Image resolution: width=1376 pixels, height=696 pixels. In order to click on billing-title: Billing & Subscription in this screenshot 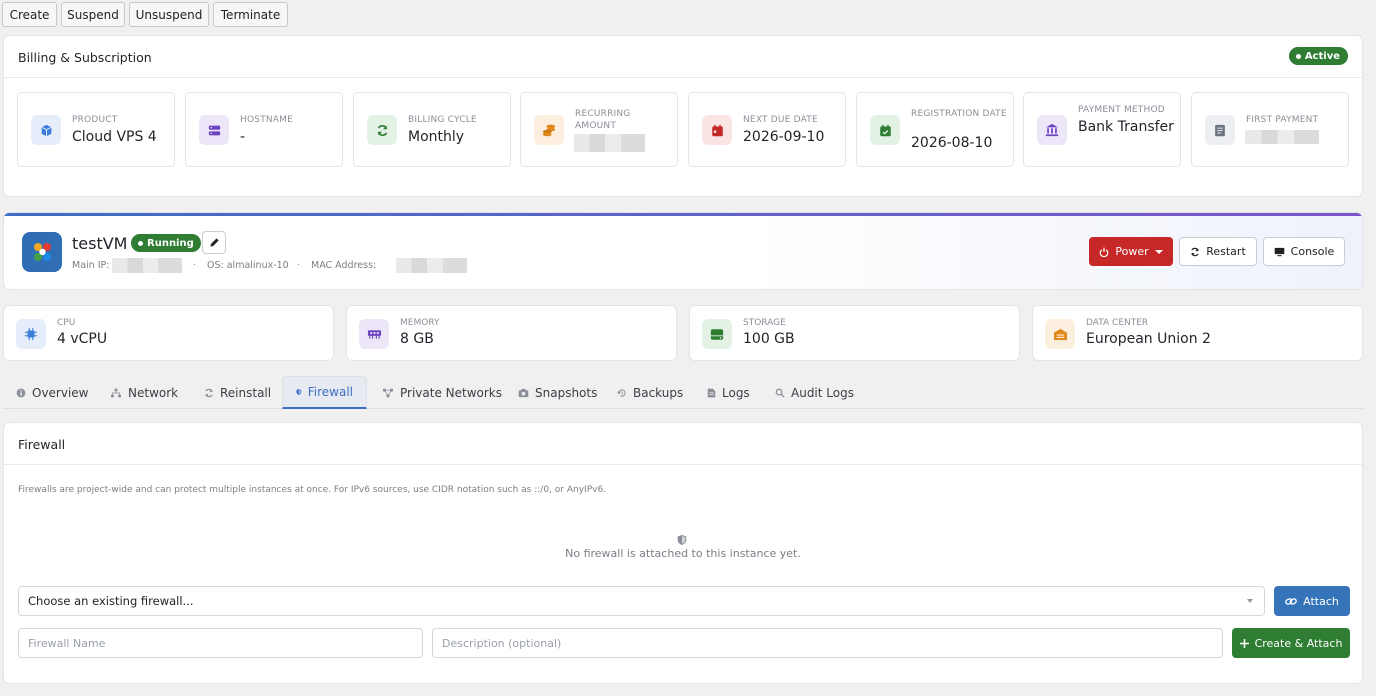, I will do `click(85, 57)`.